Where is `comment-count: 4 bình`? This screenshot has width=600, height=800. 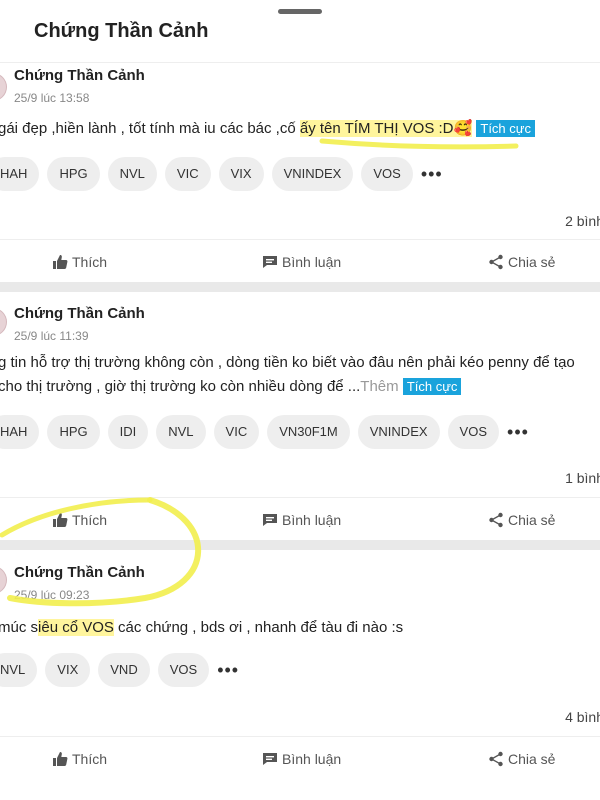
comment-count: 4 bình is located at coordinates (582, 717).